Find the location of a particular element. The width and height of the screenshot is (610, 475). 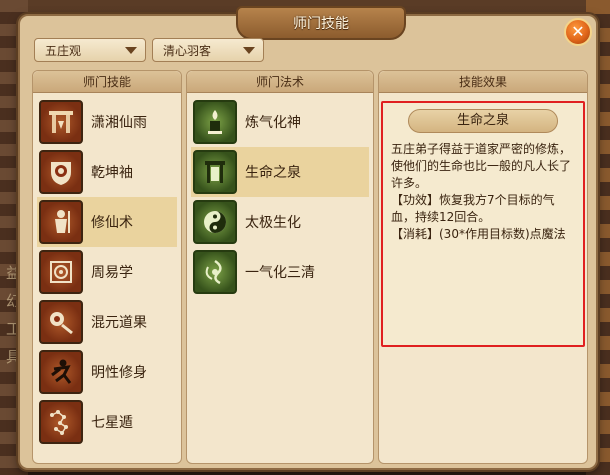

skill-item: 乾坤袖 is located at coordinates (107, 172).